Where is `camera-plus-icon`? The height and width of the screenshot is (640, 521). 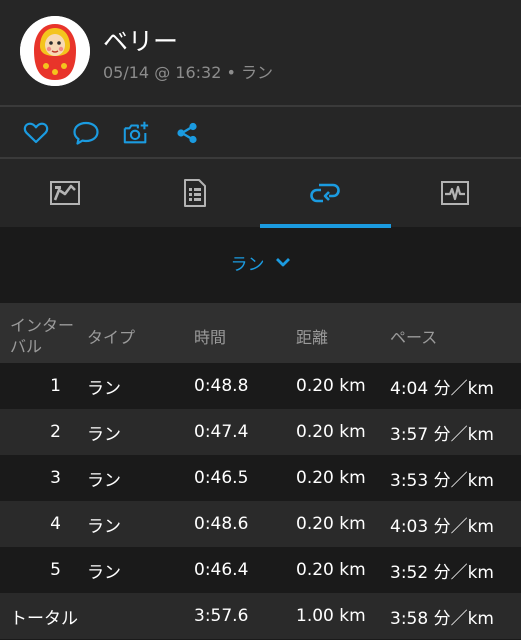
camera-plus-icon is located at coordinates (136, 132).